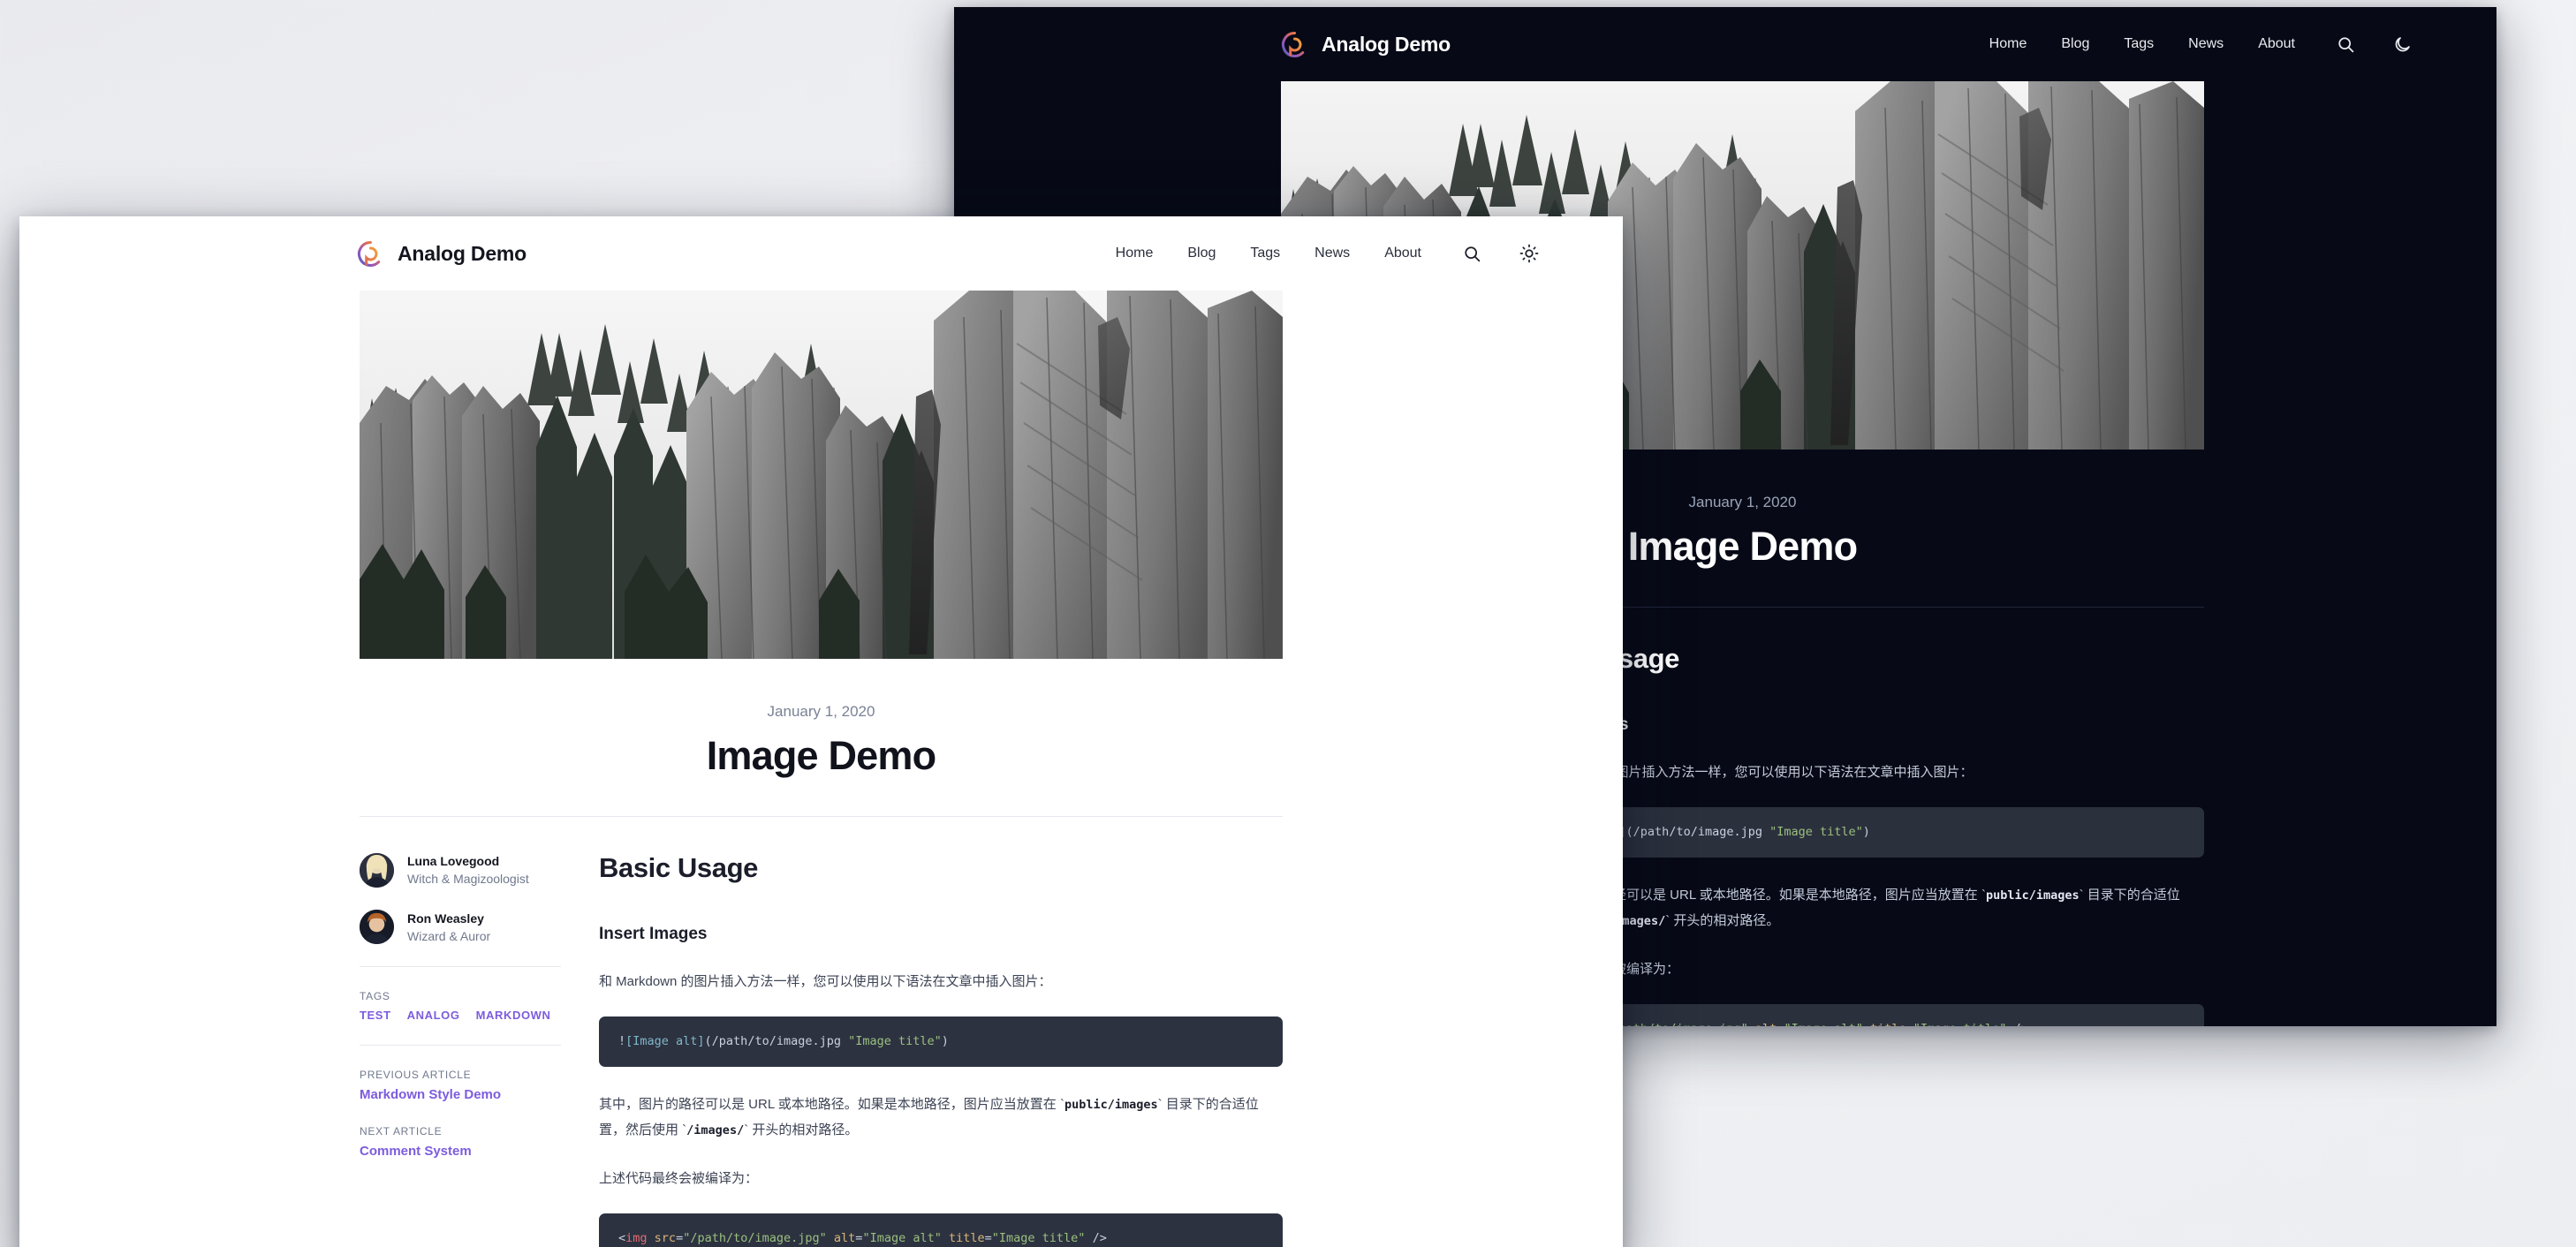 This screenshot has height=1247, width=2576. I want to click on tag-test: TEST, so click(375, 1015).